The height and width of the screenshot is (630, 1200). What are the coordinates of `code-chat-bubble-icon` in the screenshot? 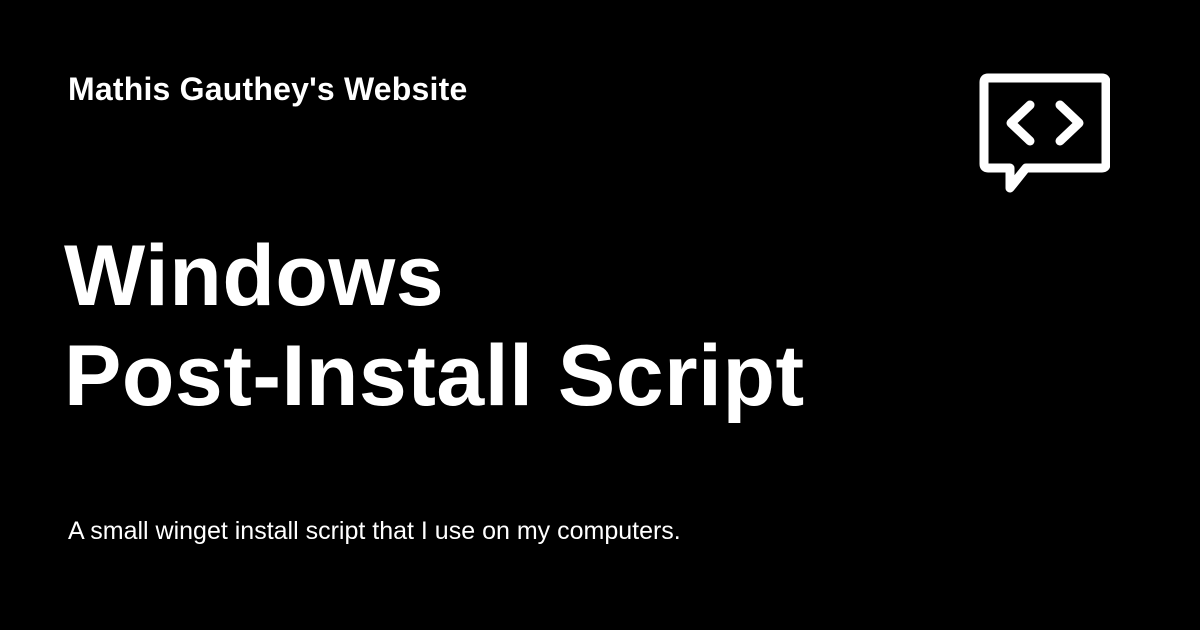 It's located at (1044, 133).